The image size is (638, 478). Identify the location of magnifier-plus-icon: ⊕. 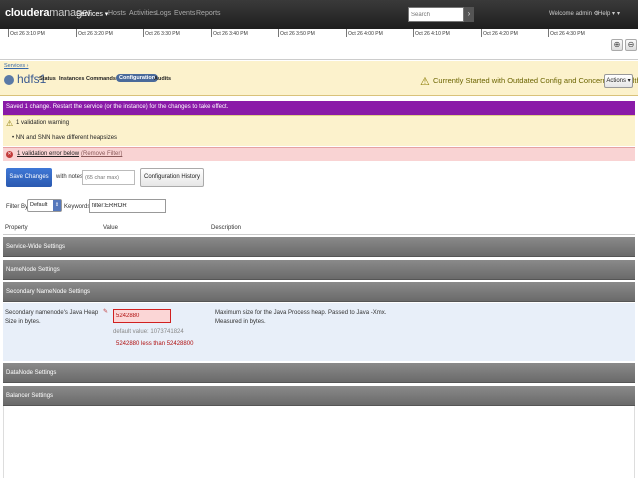
(617, 44).